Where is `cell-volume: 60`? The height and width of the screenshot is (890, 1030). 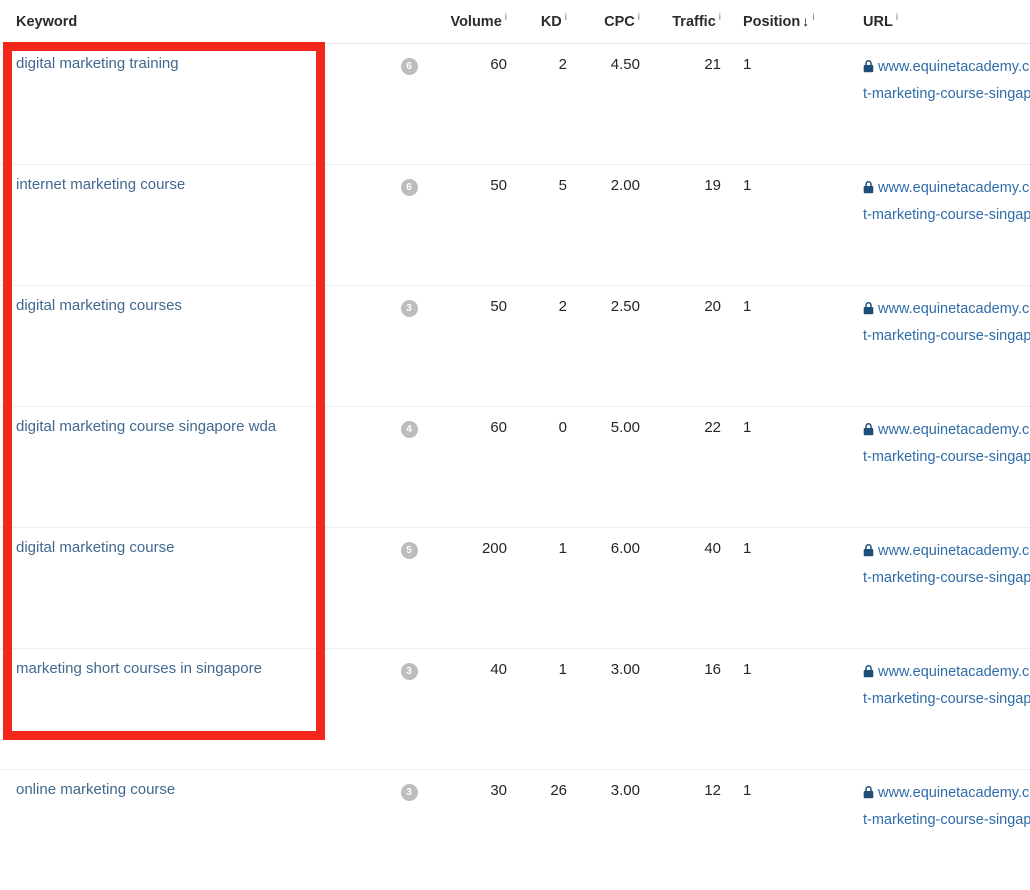 cell-volume: 60 is located at coordinates (474, 104).